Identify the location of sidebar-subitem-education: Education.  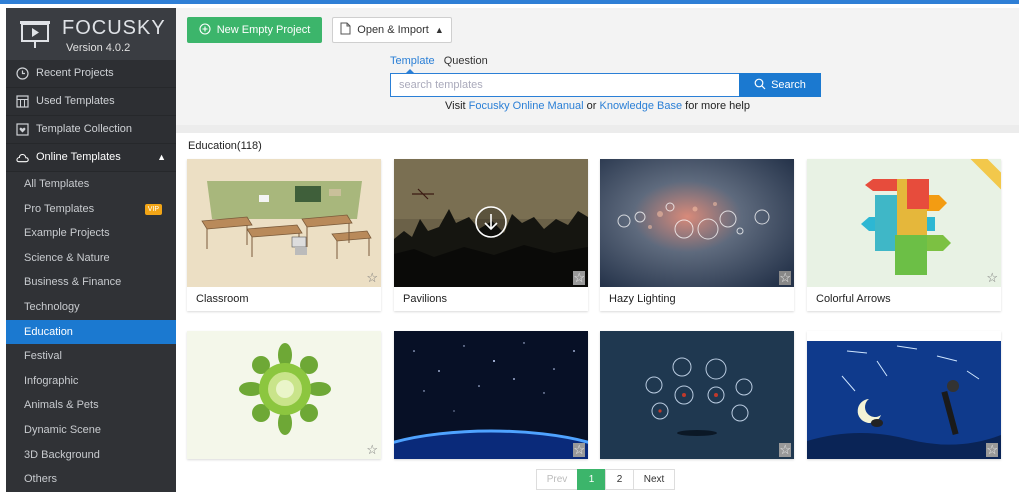
(91, 332).